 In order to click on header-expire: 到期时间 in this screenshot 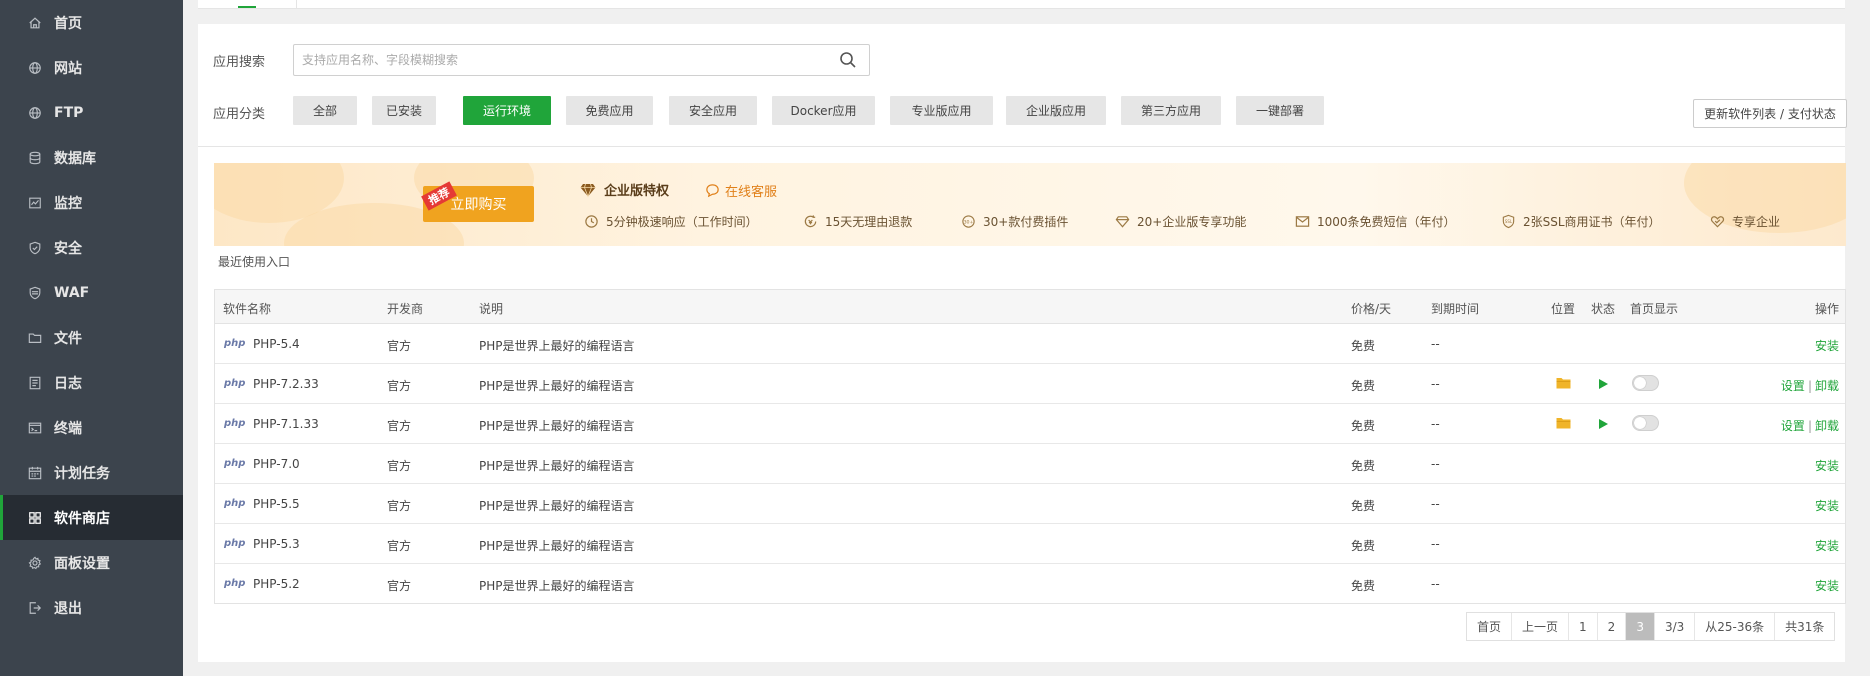, I will do `click(1455, 309)`.